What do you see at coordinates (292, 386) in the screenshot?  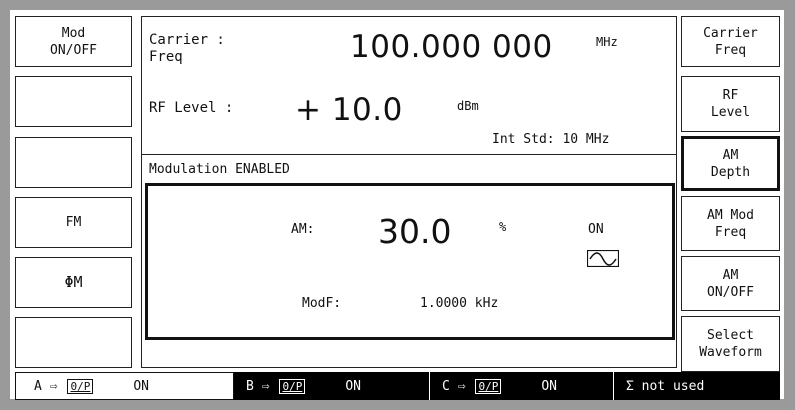 I see `output-b-op-box: 0/P` at bounding box center [292, 386].